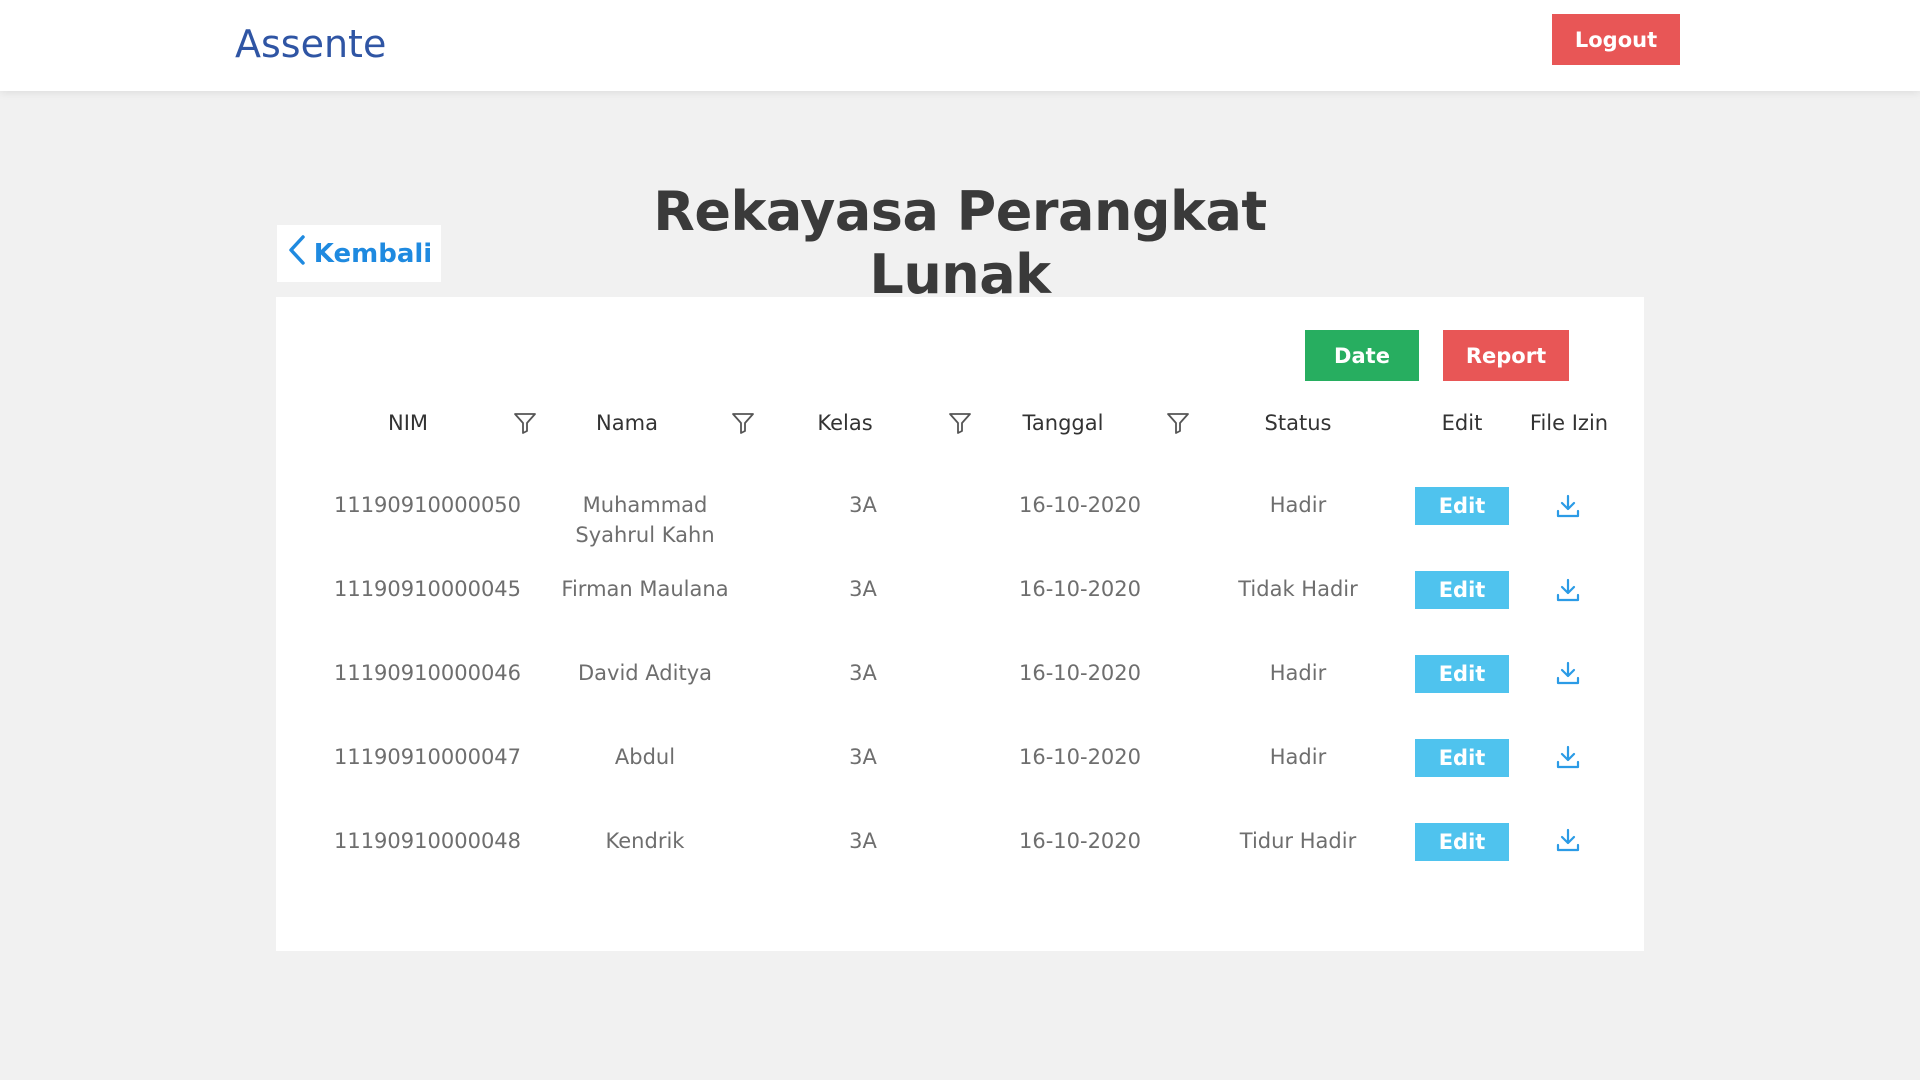  Describe the element at coordinates (1616, 39) in the screenshot. I see `logout-button: Logout` at that location.